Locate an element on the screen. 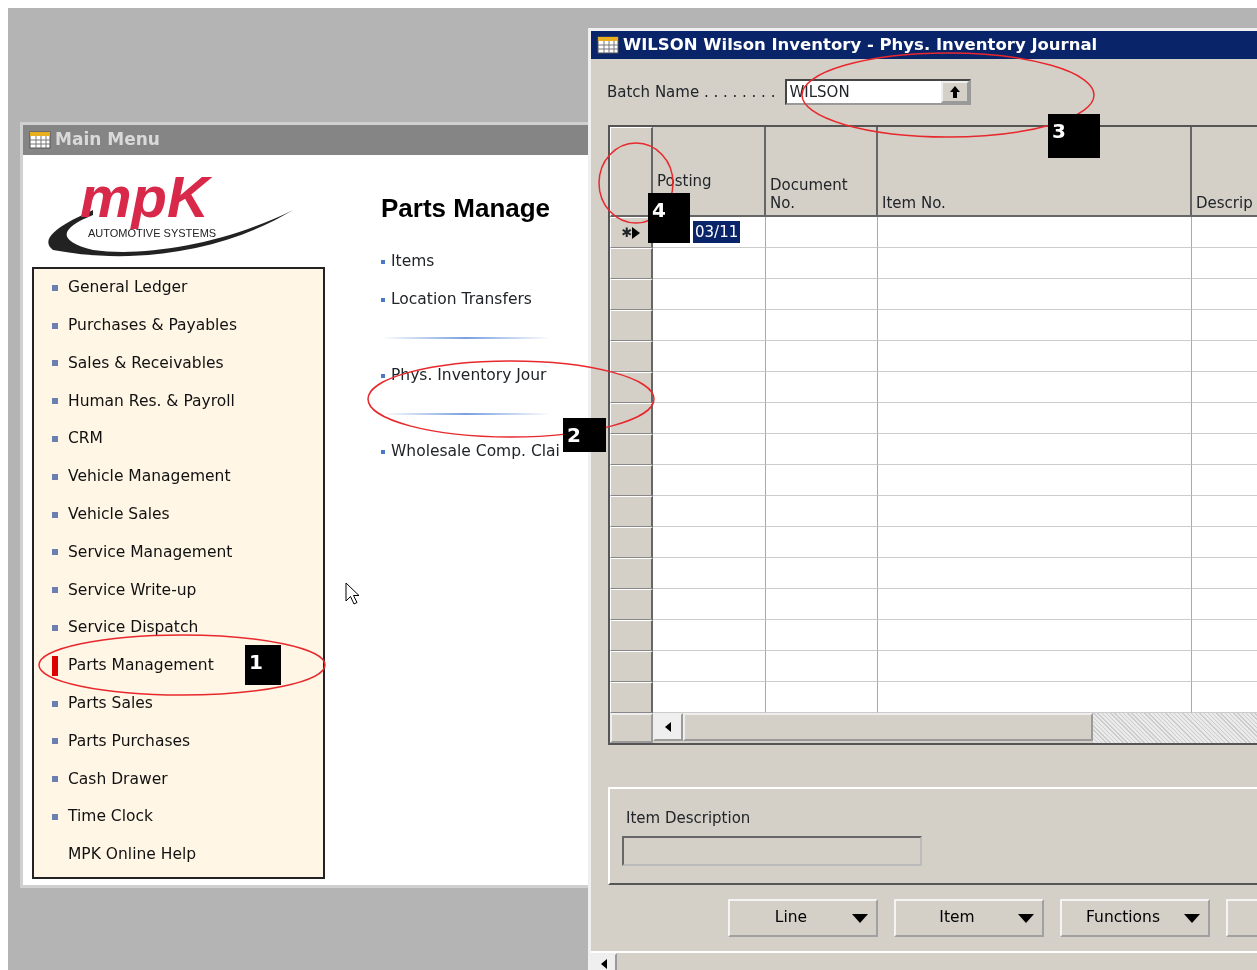 The height and width of the screenshot is (970, 1257). menu-link: Phys. Inventory Jour is located at coordinates (470, 376).